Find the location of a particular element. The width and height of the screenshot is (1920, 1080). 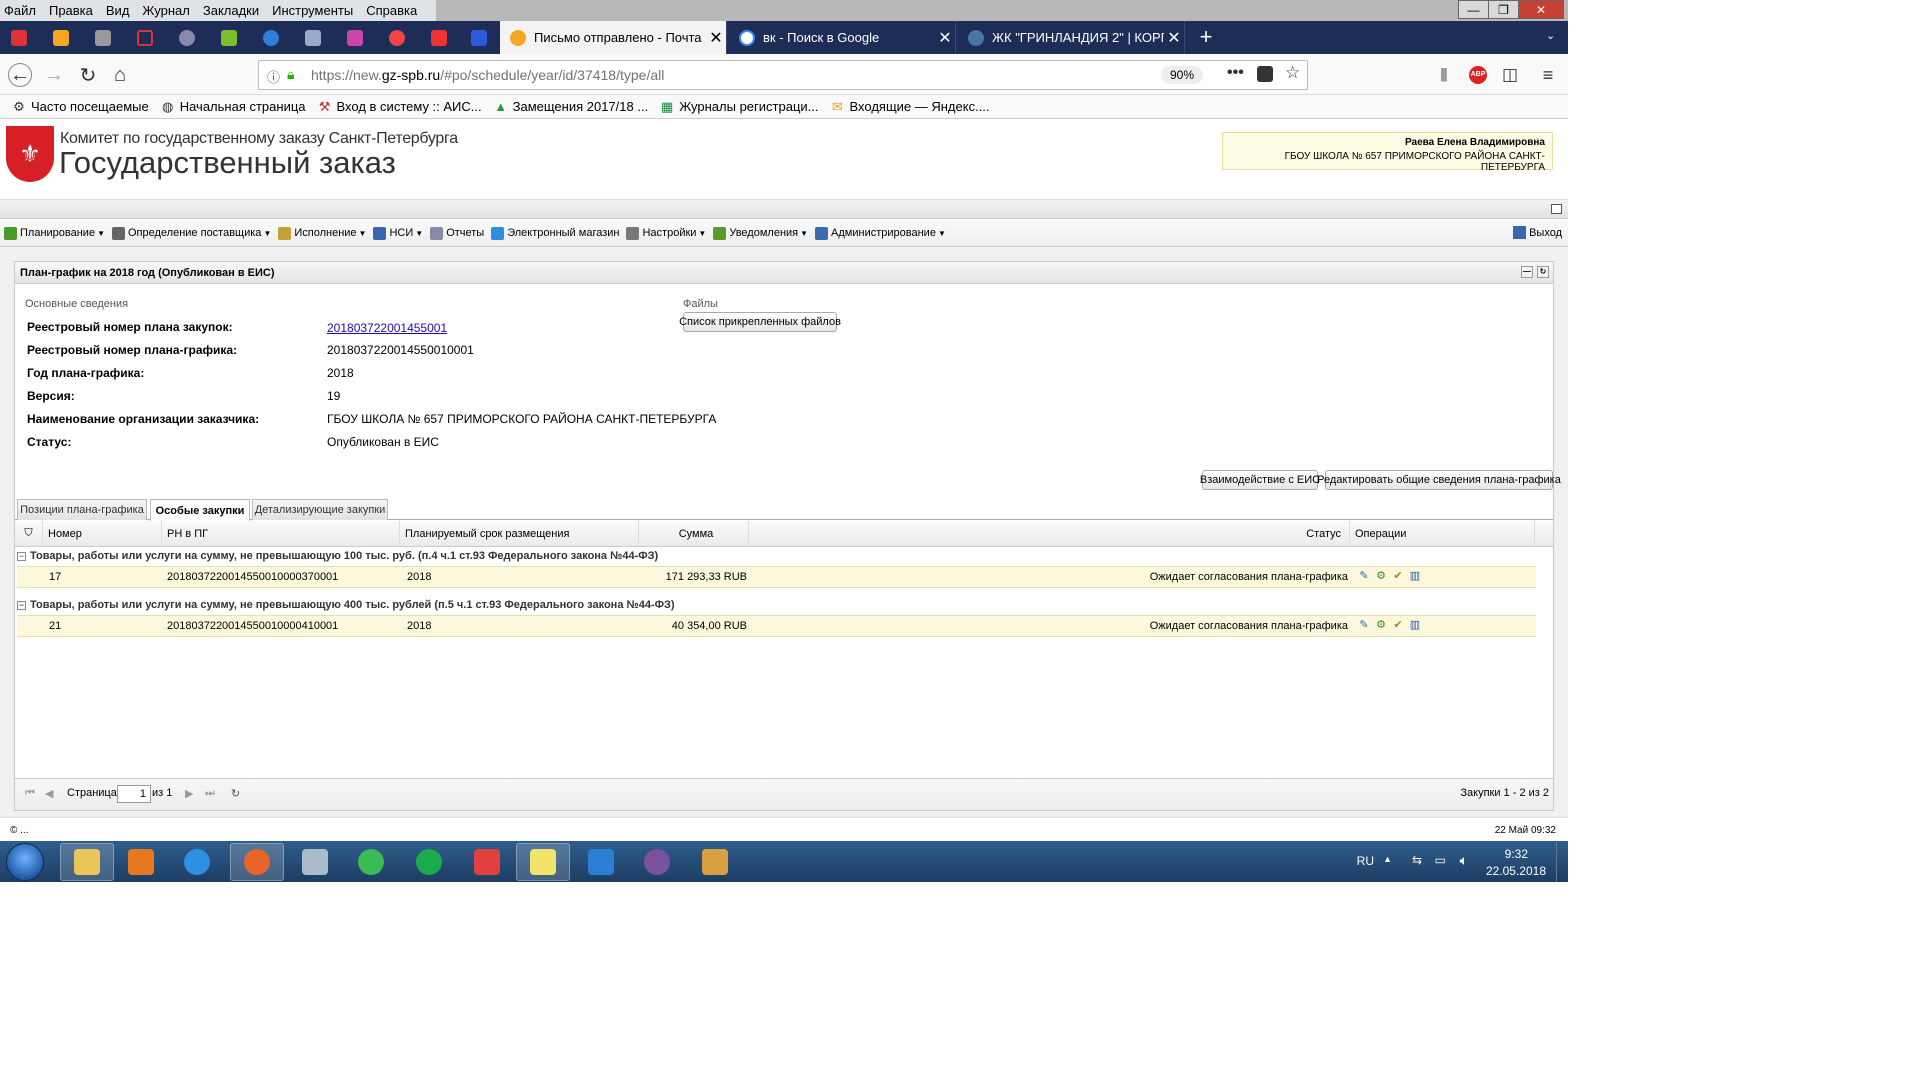

app-menu-item: Исполнение ▼ is located at coordinates (322, 233).